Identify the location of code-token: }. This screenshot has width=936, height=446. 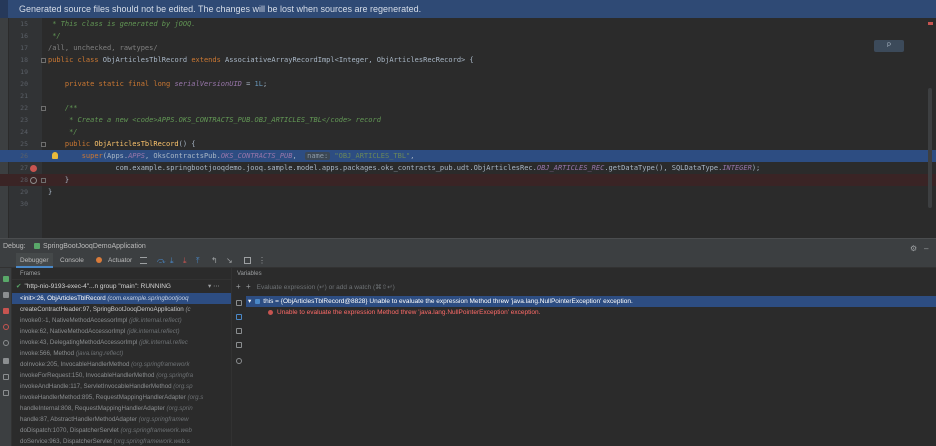
(59, 180).